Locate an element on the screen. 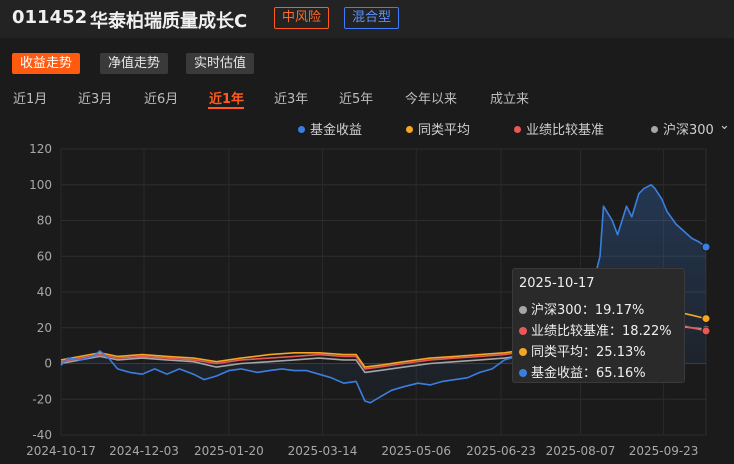 The height and width of the screenshot is (464, 734). y-tick-label: 80 is located at coordinates (44, 221).